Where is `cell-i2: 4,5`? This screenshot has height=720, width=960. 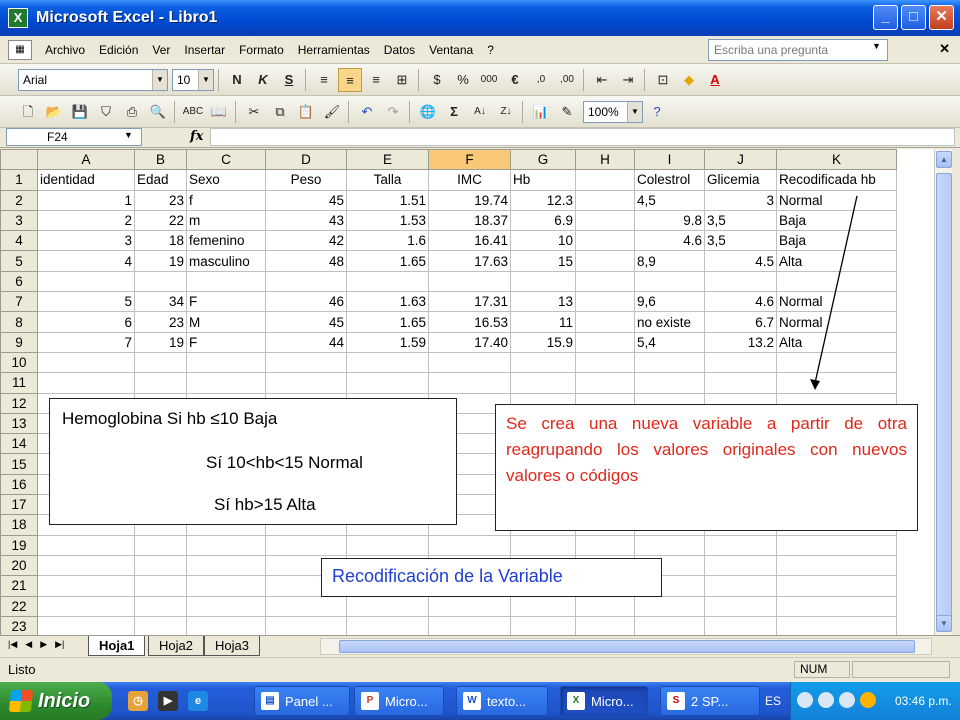
cell-i2: 4,5 is located at coordinates (669, 200).